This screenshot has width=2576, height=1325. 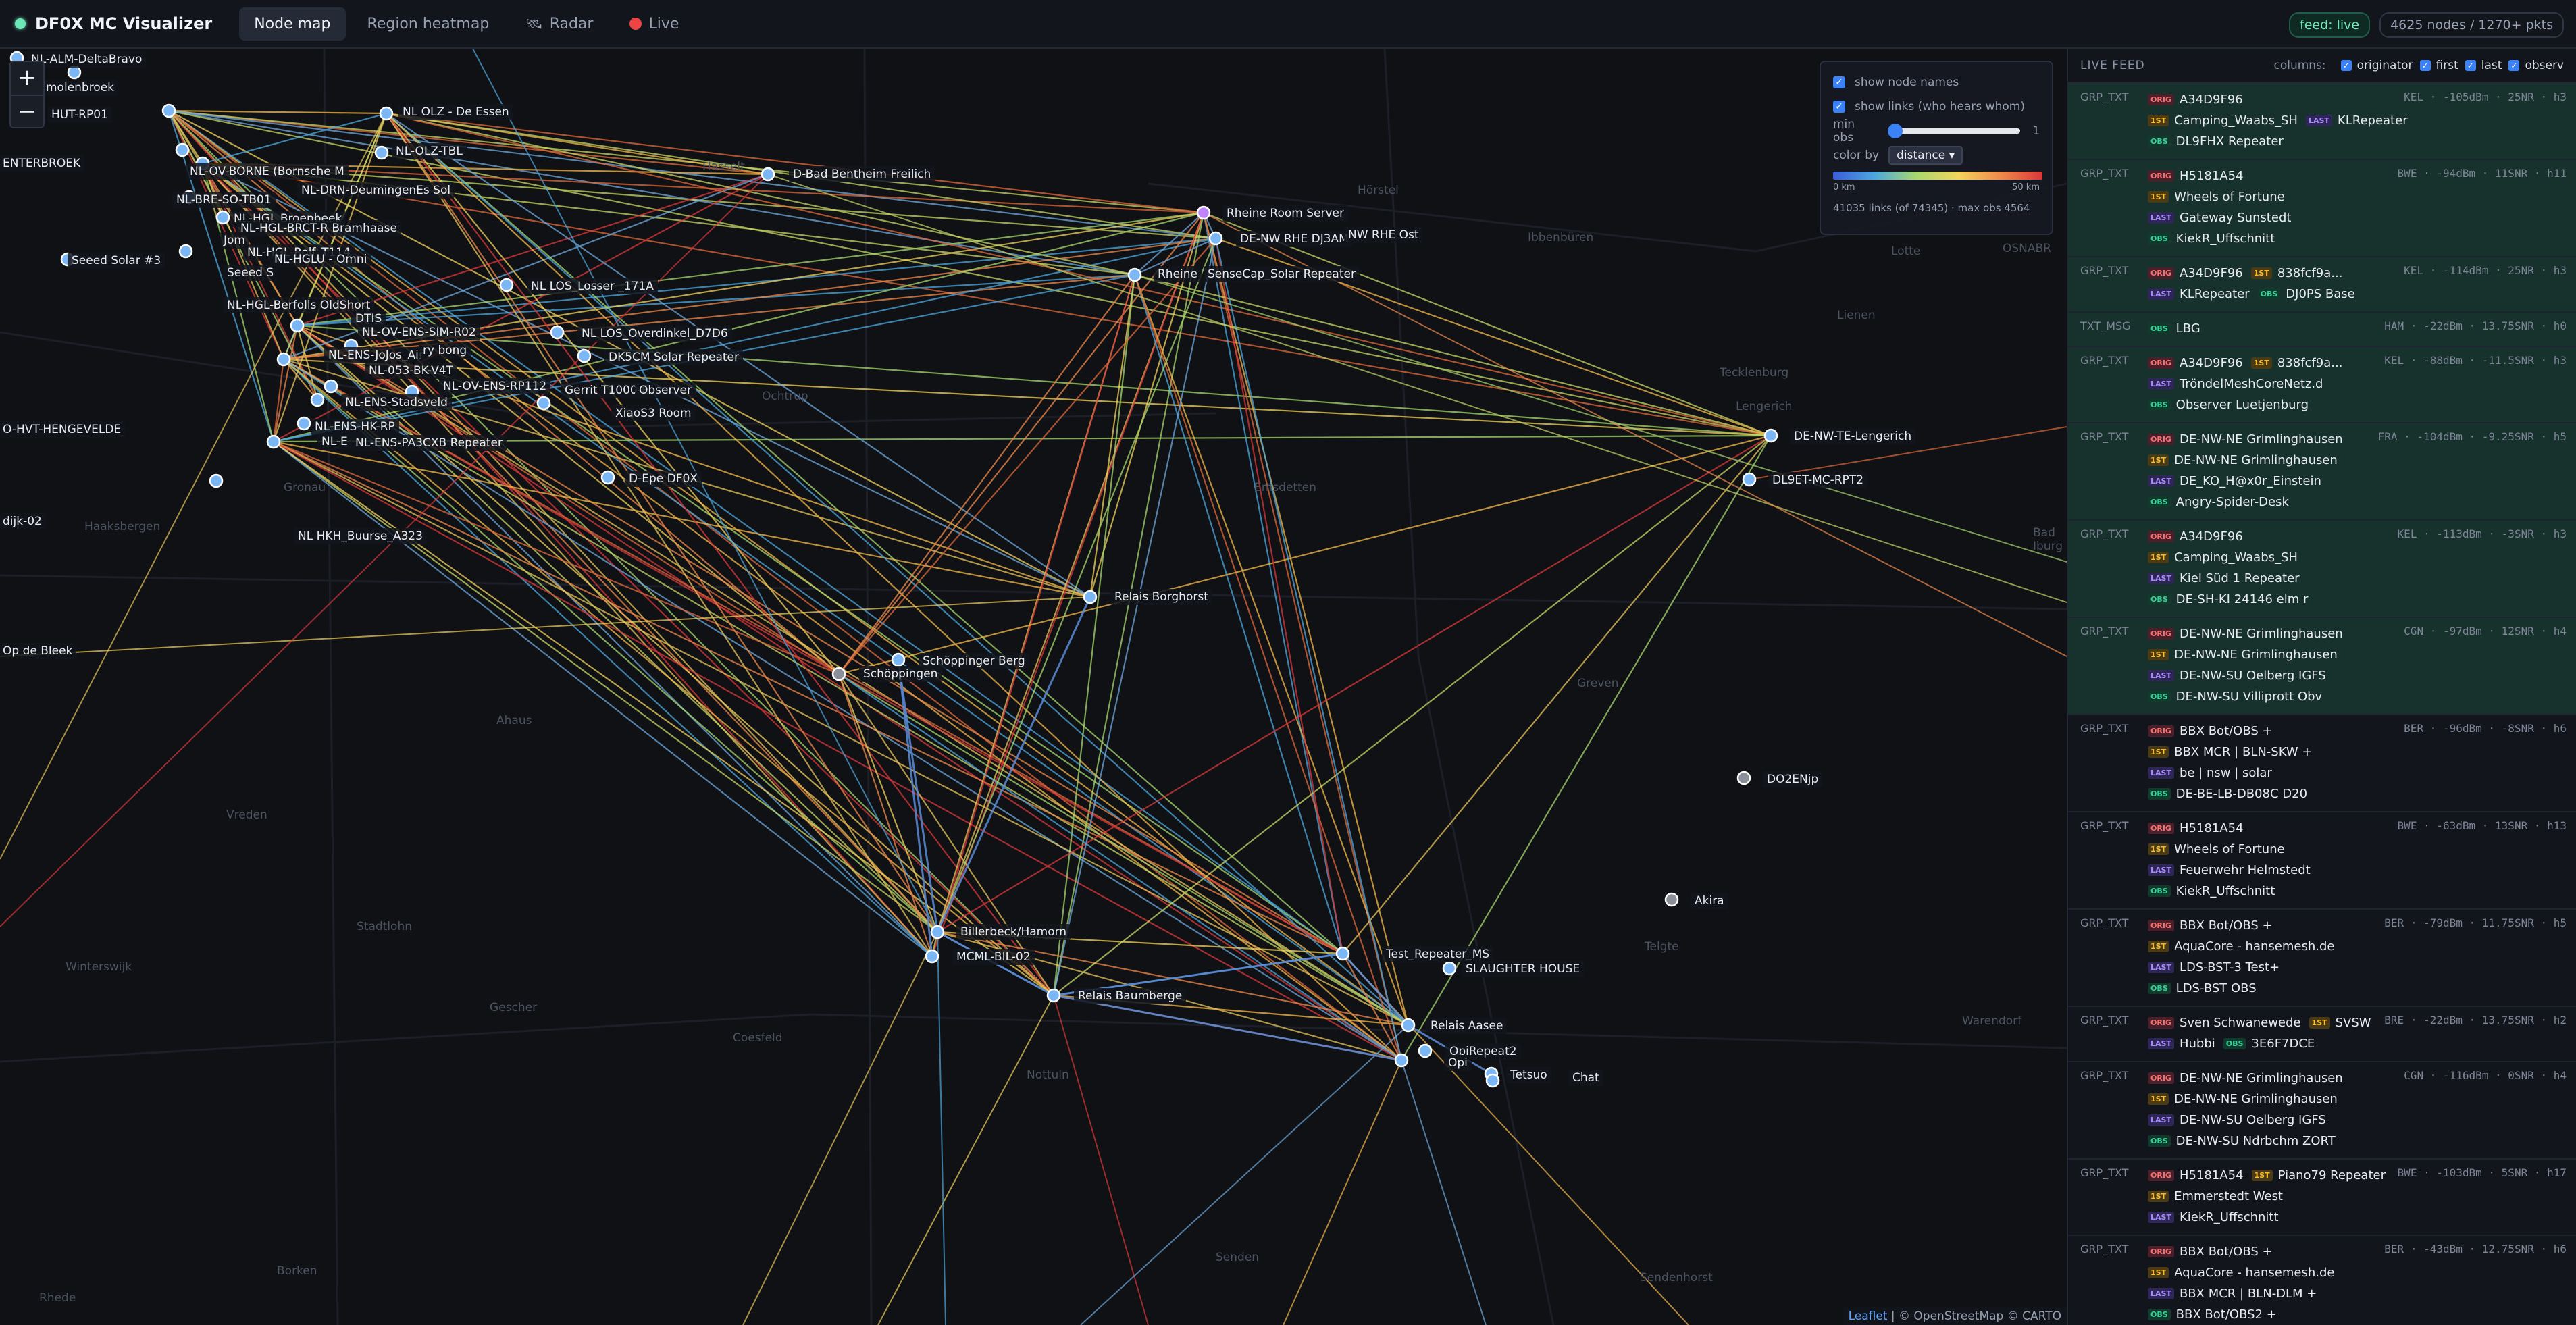 I want to click on node-label: NL-BRE-SO-TB01, so click(x=224, y=200).